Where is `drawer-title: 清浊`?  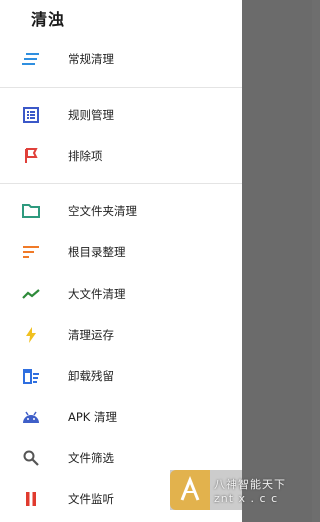
drawer-title: 清浊 is located at coordinates (48, 19).